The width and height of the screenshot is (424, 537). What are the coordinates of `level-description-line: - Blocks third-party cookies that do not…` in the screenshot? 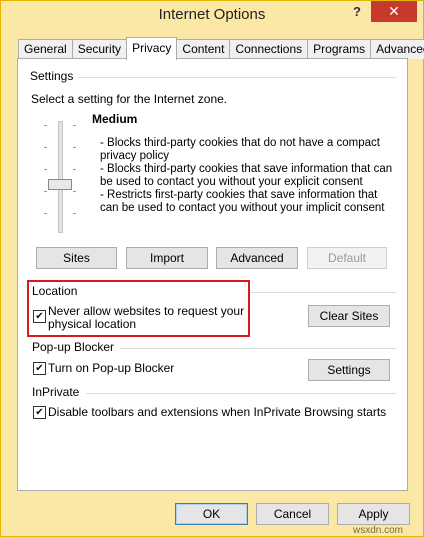 It's located at (240, 143).